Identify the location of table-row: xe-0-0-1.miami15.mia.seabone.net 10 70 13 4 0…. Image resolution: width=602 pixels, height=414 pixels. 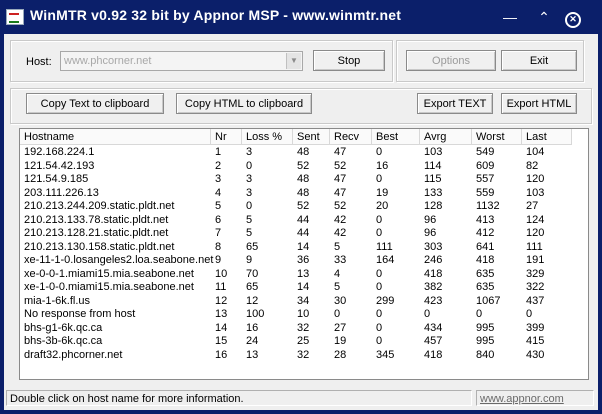
(304, 274).